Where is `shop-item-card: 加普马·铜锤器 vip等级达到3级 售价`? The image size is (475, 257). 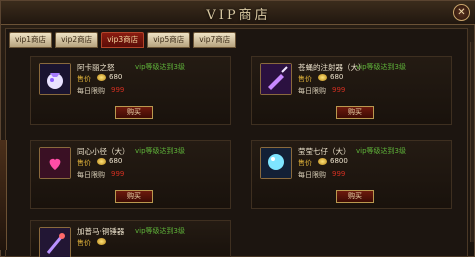 shop-item-card: 加普马·铜锤器 vip等级达到3级 售价 is located at coordinates (130, 238).